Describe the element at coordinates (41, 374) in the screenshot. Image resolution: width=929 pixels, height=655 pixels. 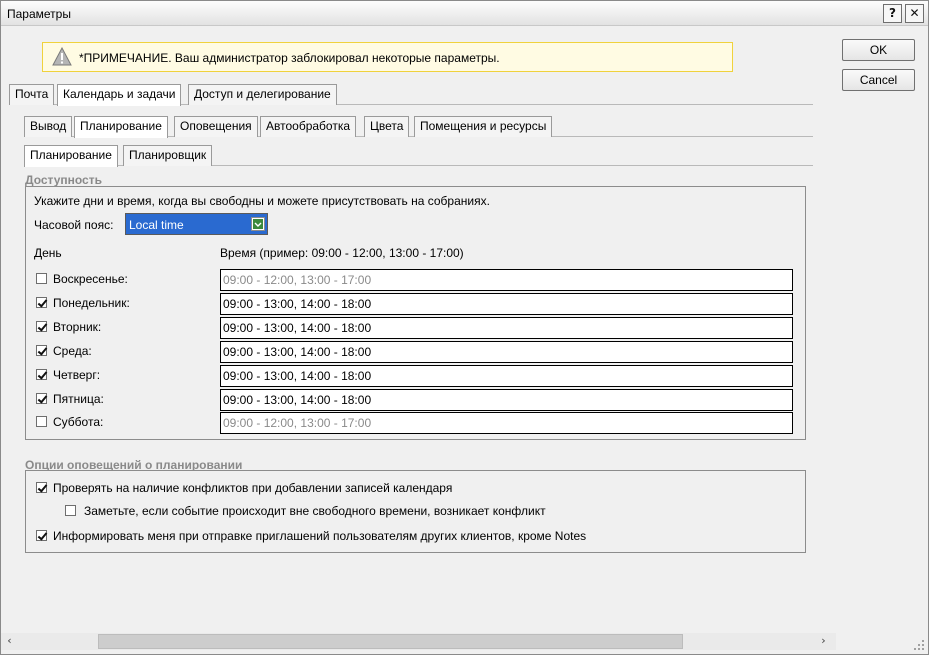
I see `checkbox-thursday` at that location.